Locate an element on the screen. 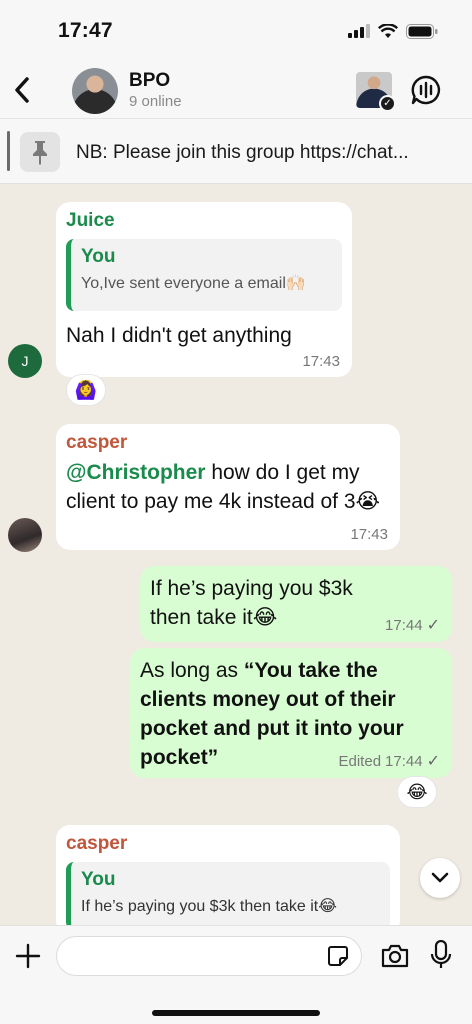 The height and width of the screenshot is (1024, 472). home-indicator is located at coordinates (236, 1013).